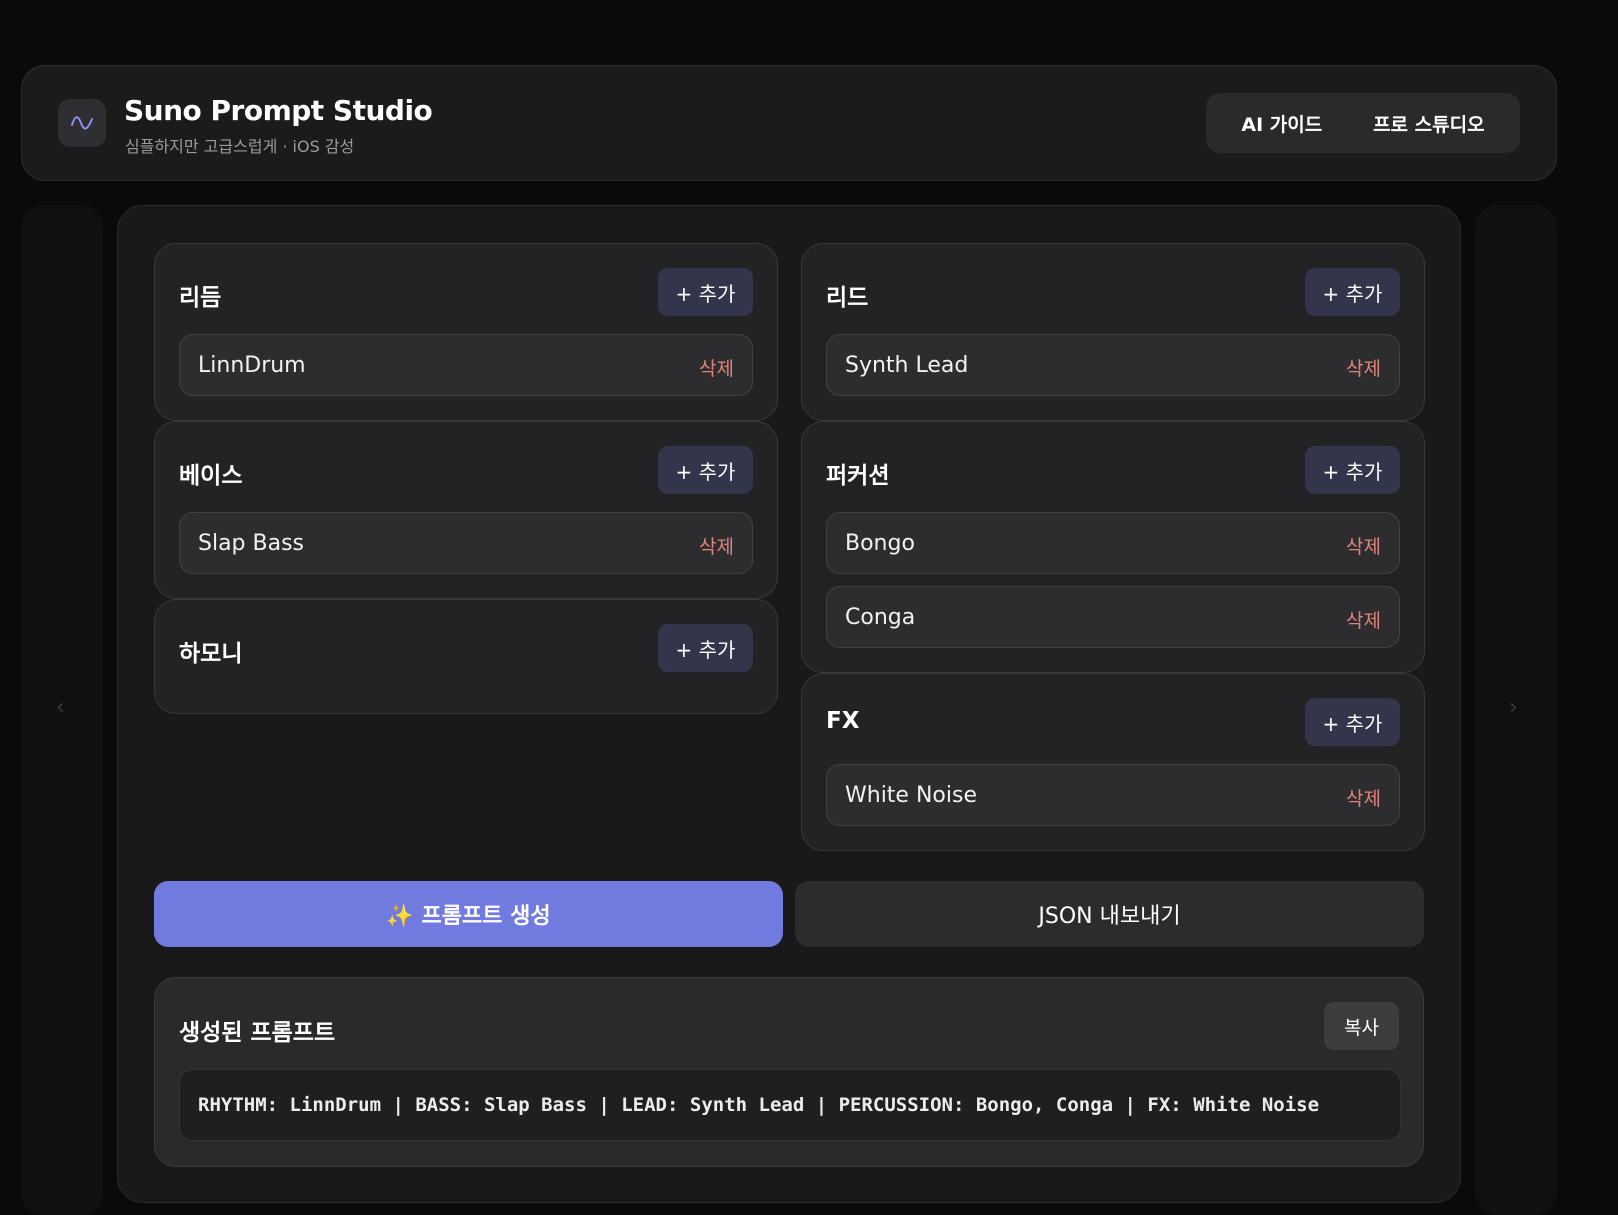 This screenshot has width=1618, height=1215. I want to click on nav-ai-guide: AI 가이드, so click(1281, 123).